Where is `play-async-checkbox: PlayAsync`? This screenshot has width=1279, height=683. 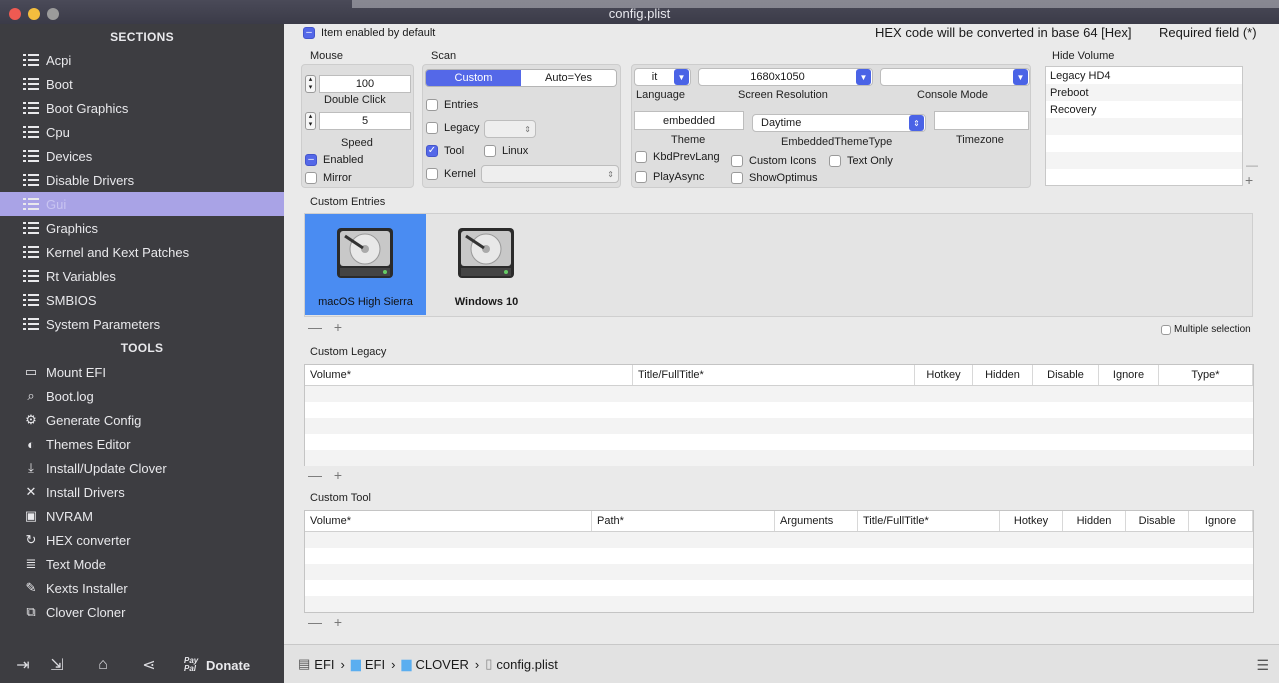
play-async-checkbox: PlayAsync is located at coordinates (669, 177).